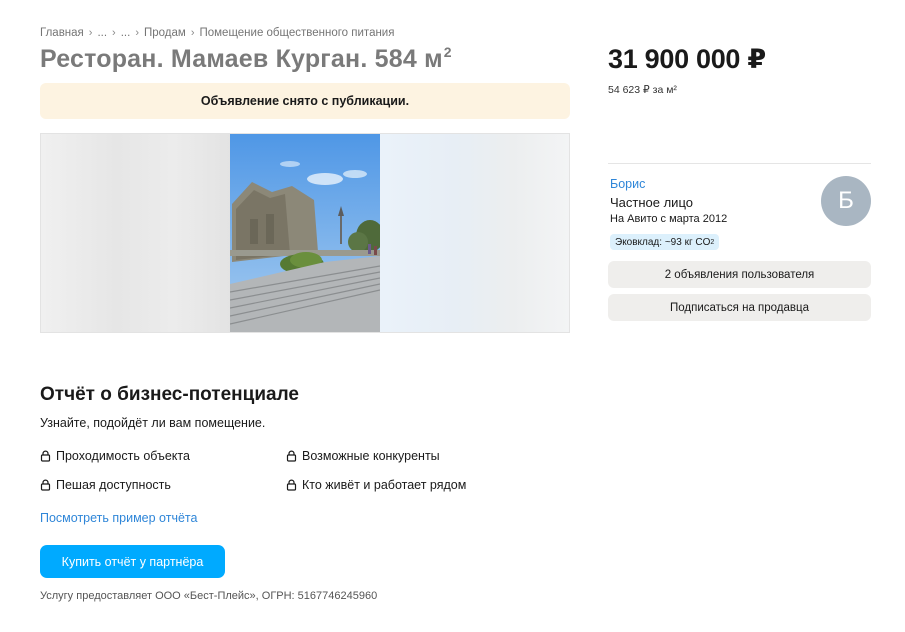 This screenshot has height=632, width=905. Describe the element at coordinates (123, 456) in the screenshot. I see `report-feature-label: Проходимость объекта` at that location.